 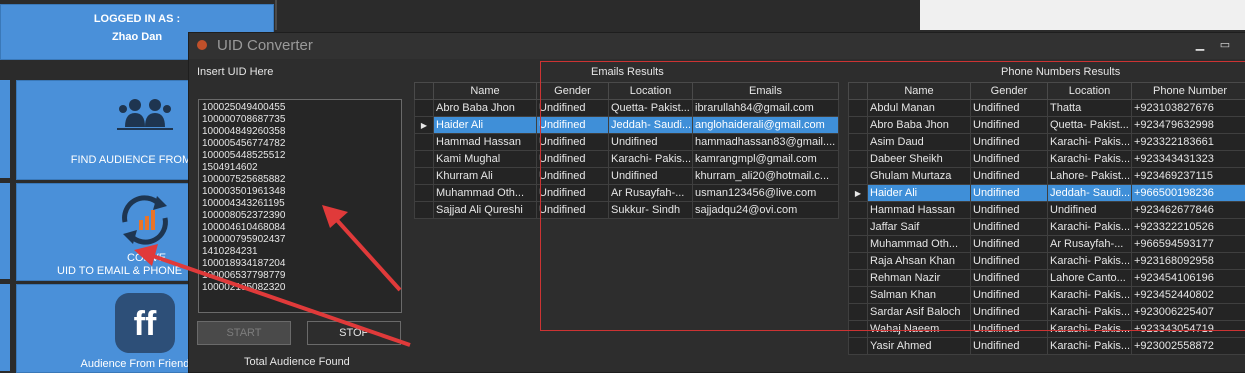 What do you see at coordinates (919, 159) in the screenshot?
I see `table-cell: Dabeer Sheikh` at bounding box center [919, 159].